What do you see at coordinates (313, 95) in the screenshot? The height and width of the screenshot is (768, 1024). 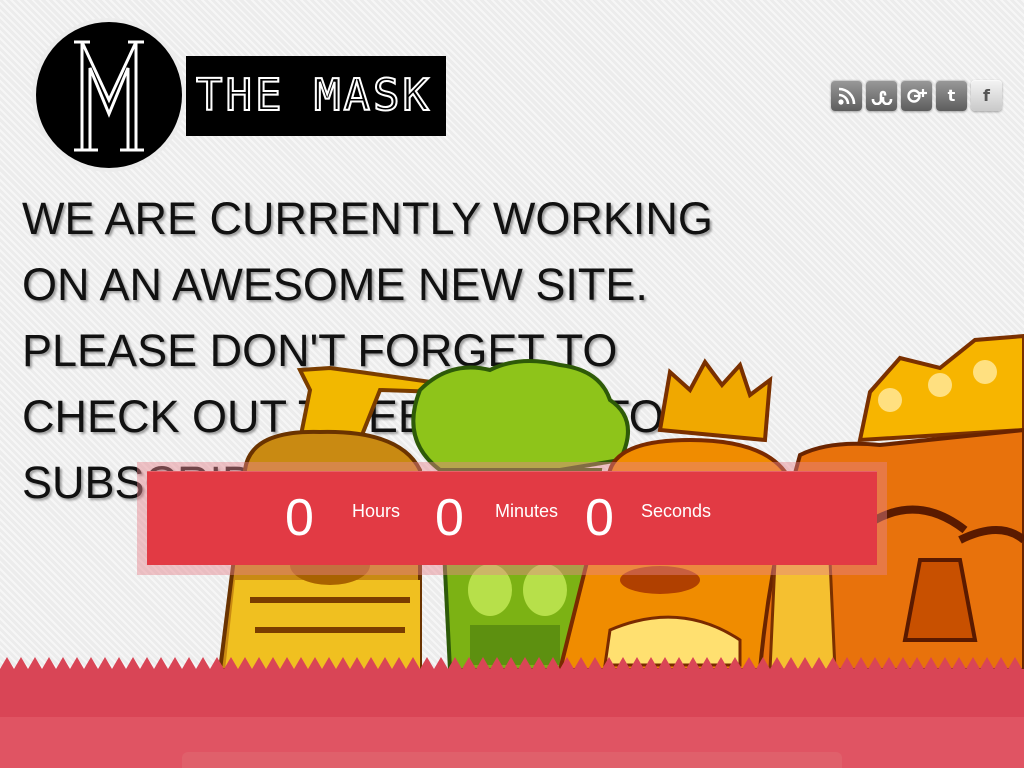 I see `logo-wordmark: THE MASK` at bounding box center [313, 95].